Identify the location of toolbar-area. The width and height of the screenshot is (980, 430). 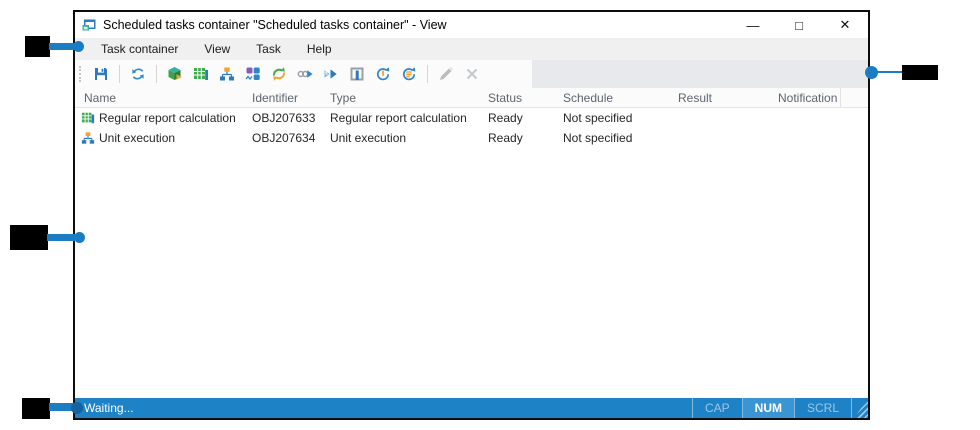
(471, 74).